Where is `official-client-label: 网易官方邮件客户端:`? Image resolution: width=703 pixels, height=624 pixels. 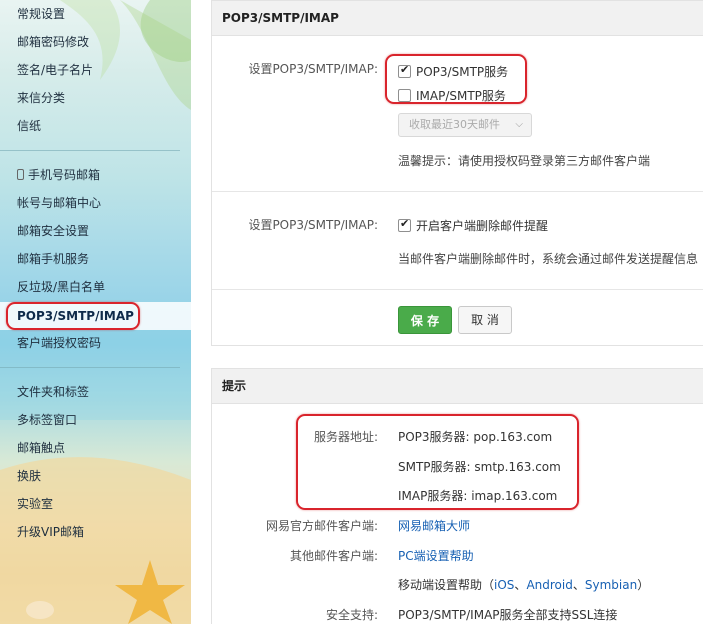
official-client-label: 网易官方邮件客户端: is located at coordinates (321, 526).